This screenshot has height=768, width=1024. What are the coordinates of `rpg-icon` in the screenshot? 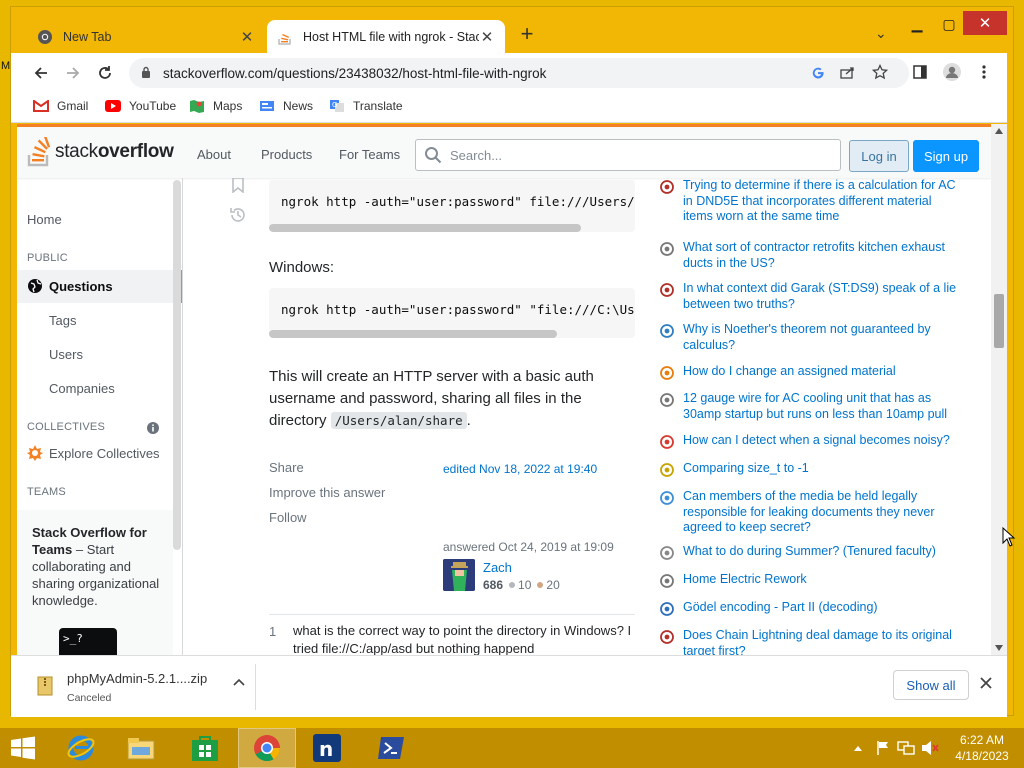 It's located at (667, 637).